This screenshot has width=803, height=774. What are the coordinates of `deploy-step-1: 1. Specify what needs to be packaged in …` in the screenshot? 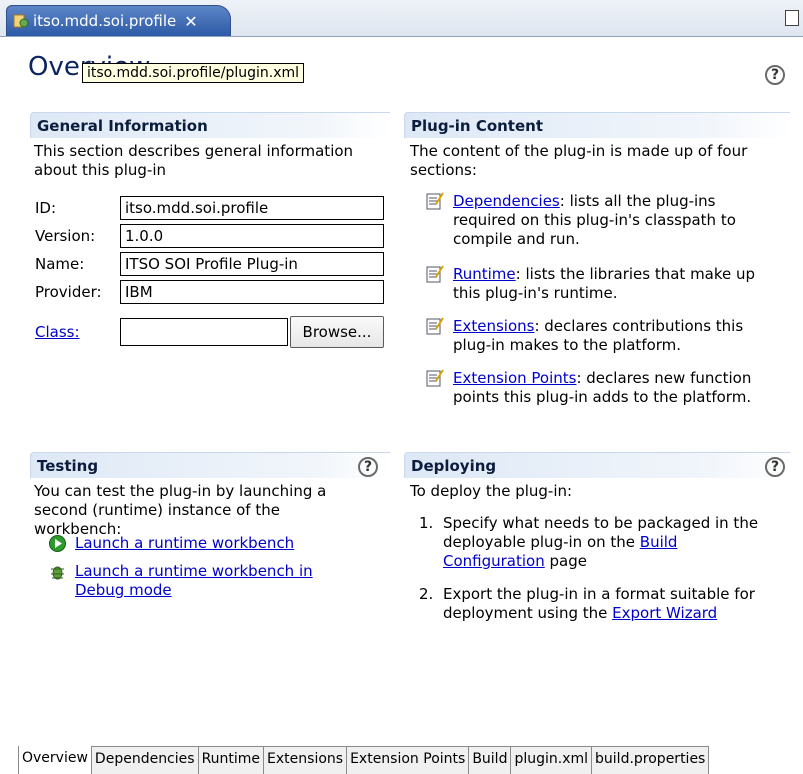 It's located at (599, 542).